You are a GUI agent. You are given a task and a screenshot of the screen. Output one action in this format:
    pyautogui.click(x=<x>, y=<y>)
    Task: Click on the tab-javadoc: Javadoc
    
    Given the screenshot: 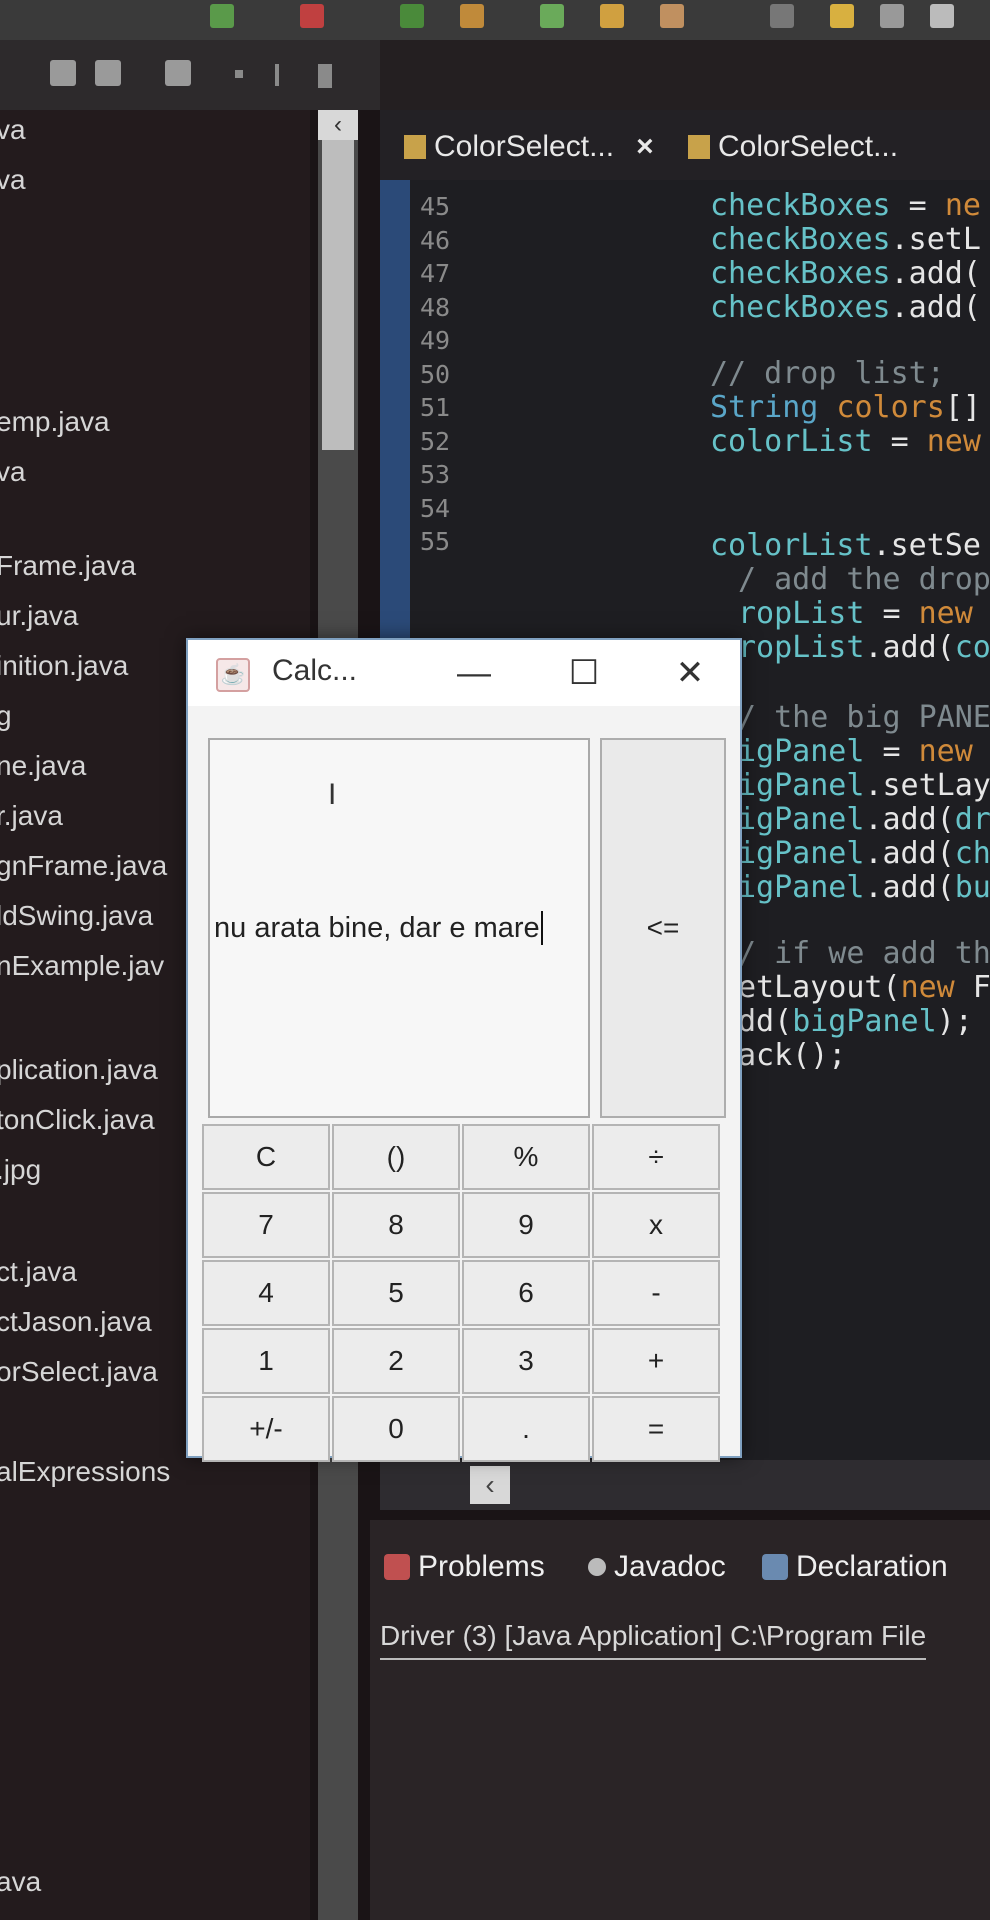 What is the action you would take?
    pyautogui.click(x=657, y=1567)
    